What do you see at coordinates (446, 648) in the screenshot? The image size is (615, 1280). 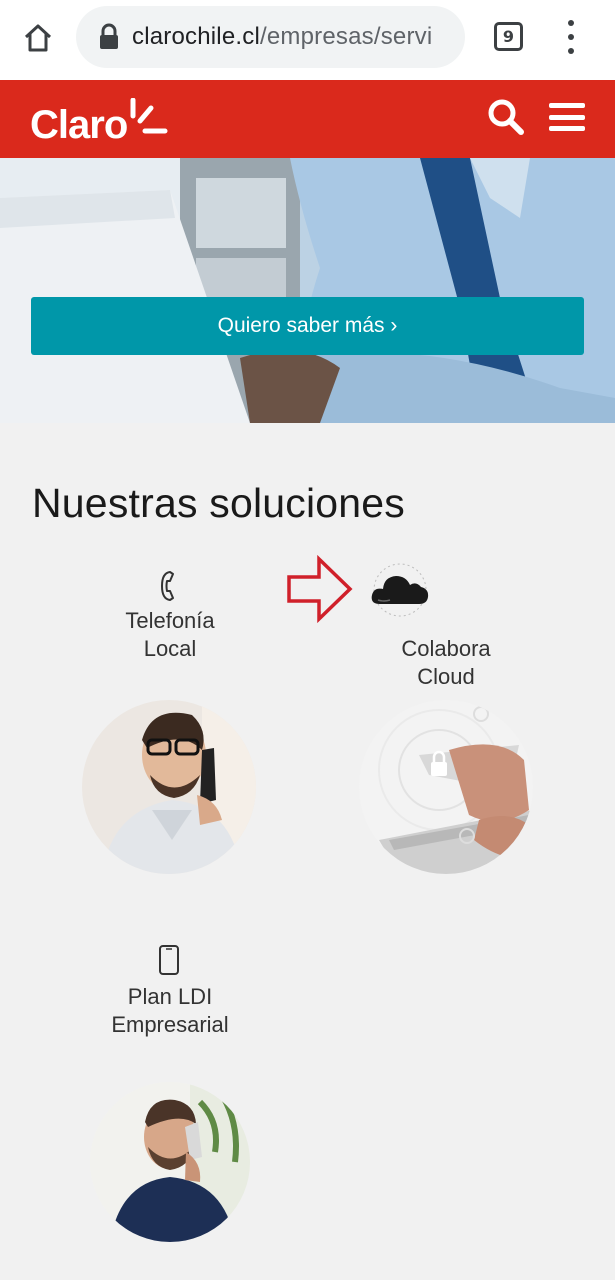 I see `solution-label-line1: Colabora` at bounding box center [446, 648].